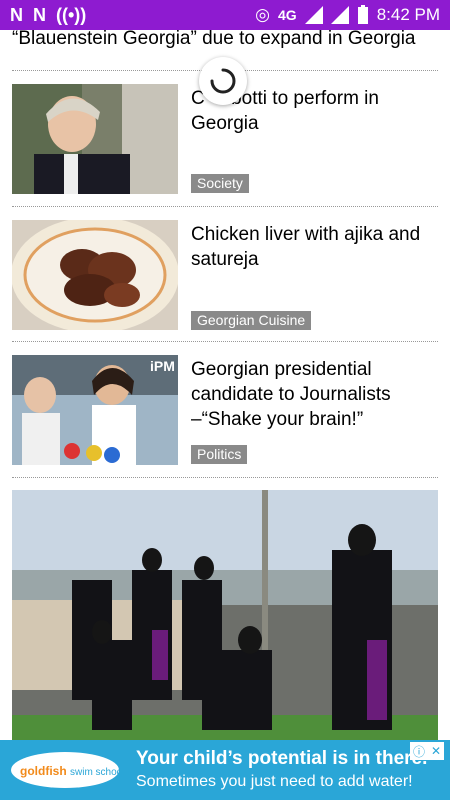  What do you see at coordinates (408, 14) in the screenshot?
I see `clock: 8:42 PM` at bounding box center [408, 14].